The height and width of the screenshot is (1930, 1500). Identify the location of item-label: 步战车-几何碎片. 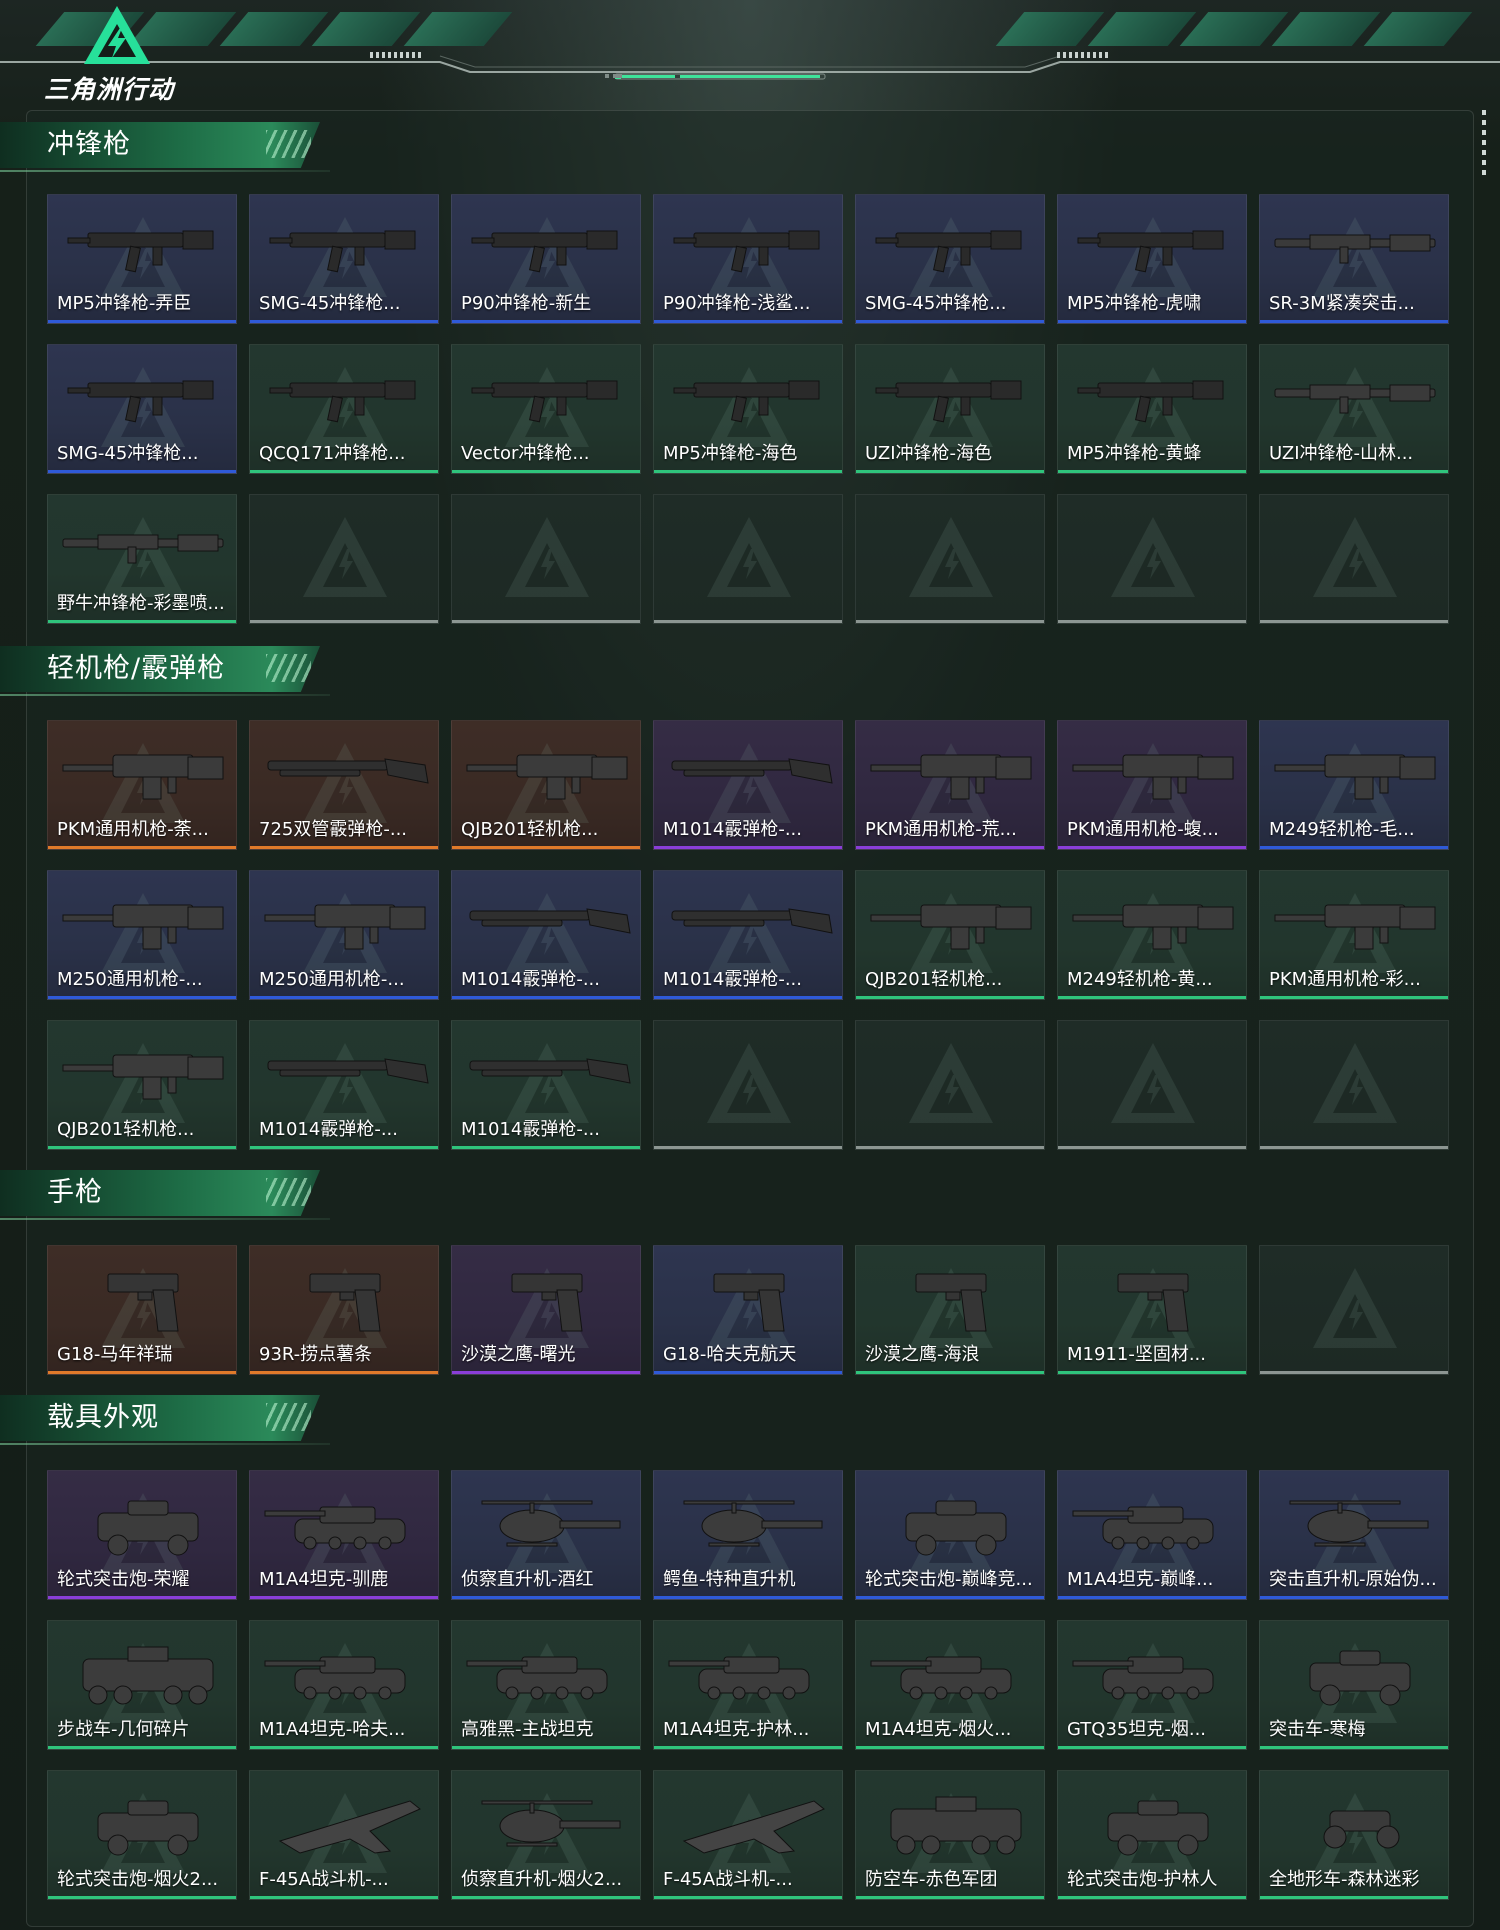
(123, 1729).